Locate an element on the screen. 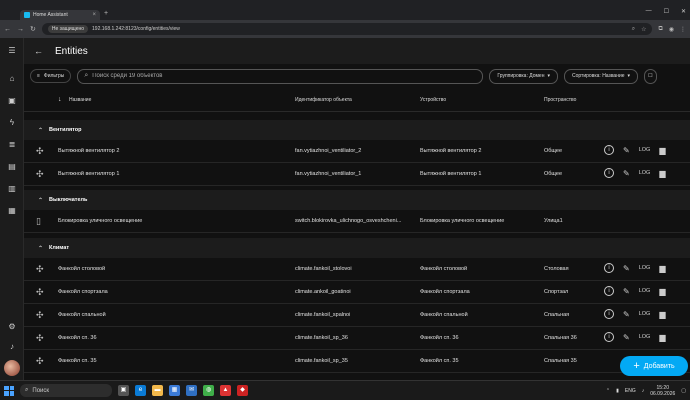 This screenshot has width=690, height=400. chrome-icon: ◍ is located at coordinates (208, 390).